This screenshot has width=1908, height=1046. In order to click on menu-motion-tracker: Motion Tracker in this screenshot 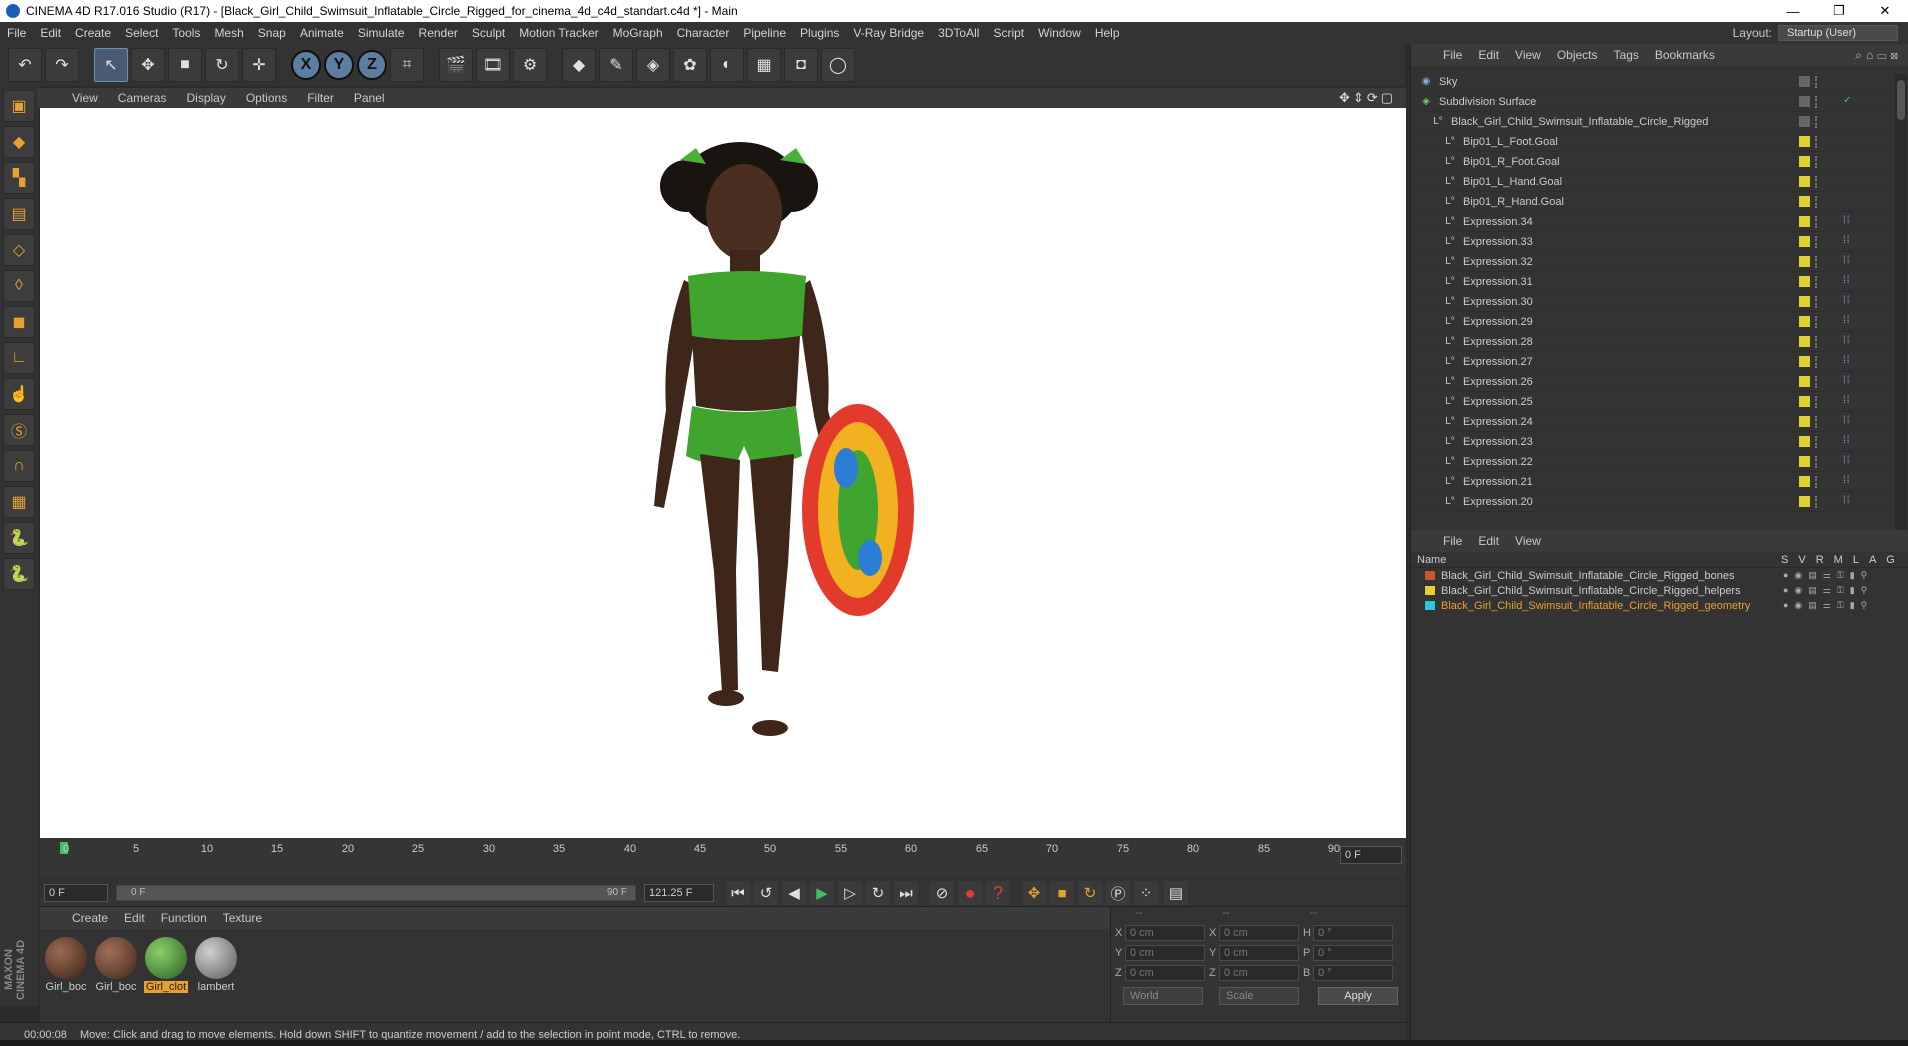, I will do `click(558, 33)`.